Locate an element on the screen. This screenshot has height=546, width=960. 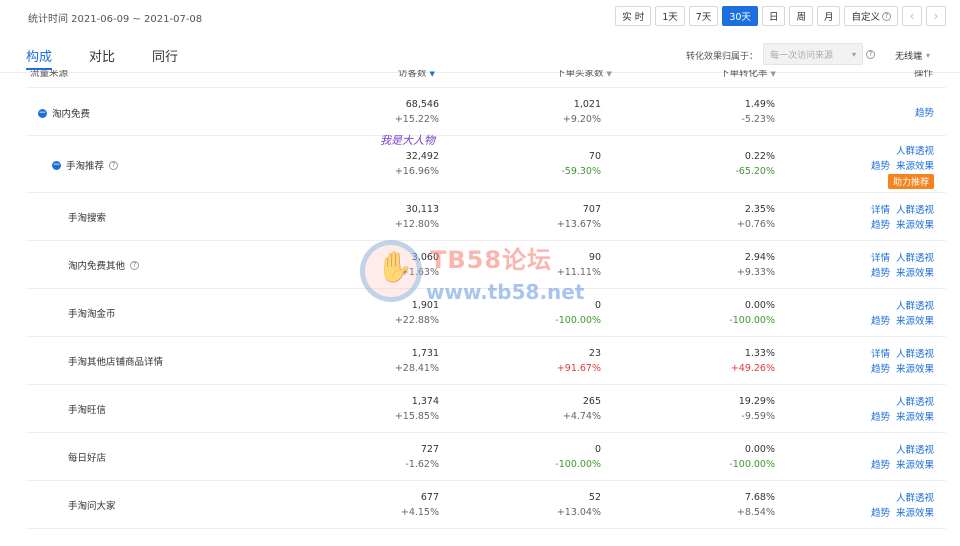
buyers-cell: 265 +4.74% is located at coordinates (581, 409).